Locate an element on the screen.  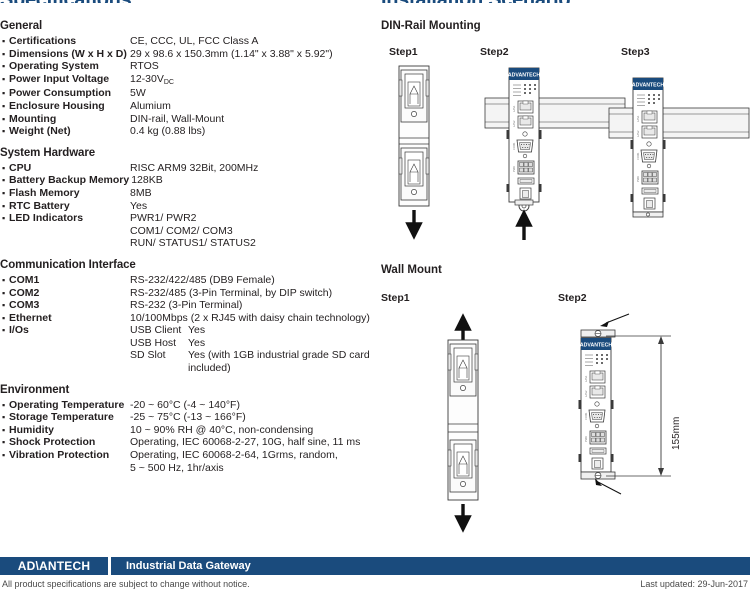
spec-value: RS-232 (3-Pin Terminal) is located at coordinates (255, 305).